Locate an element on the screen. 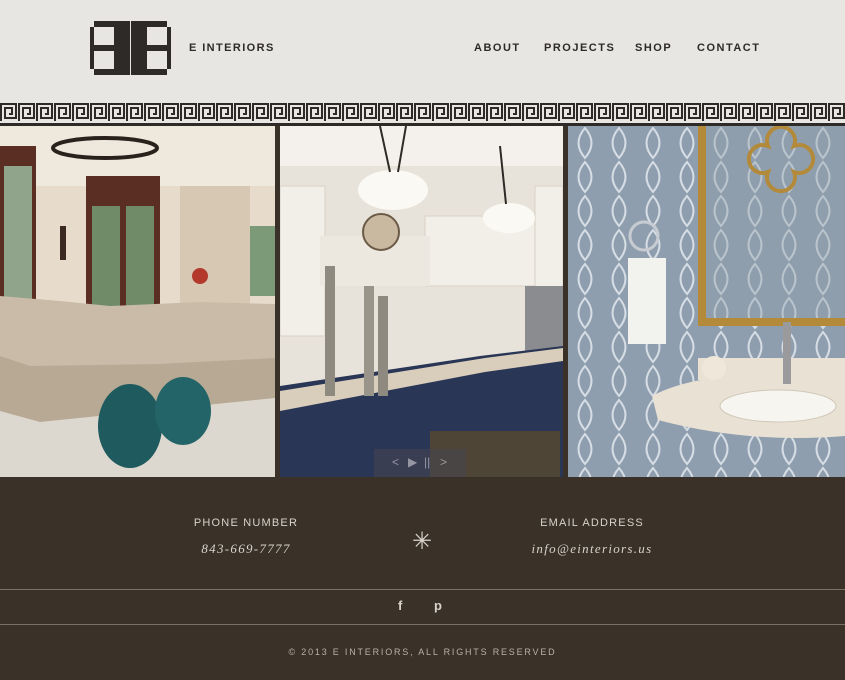  email-label: EMAIL ADDRESS is located at coordinates (592, 523).